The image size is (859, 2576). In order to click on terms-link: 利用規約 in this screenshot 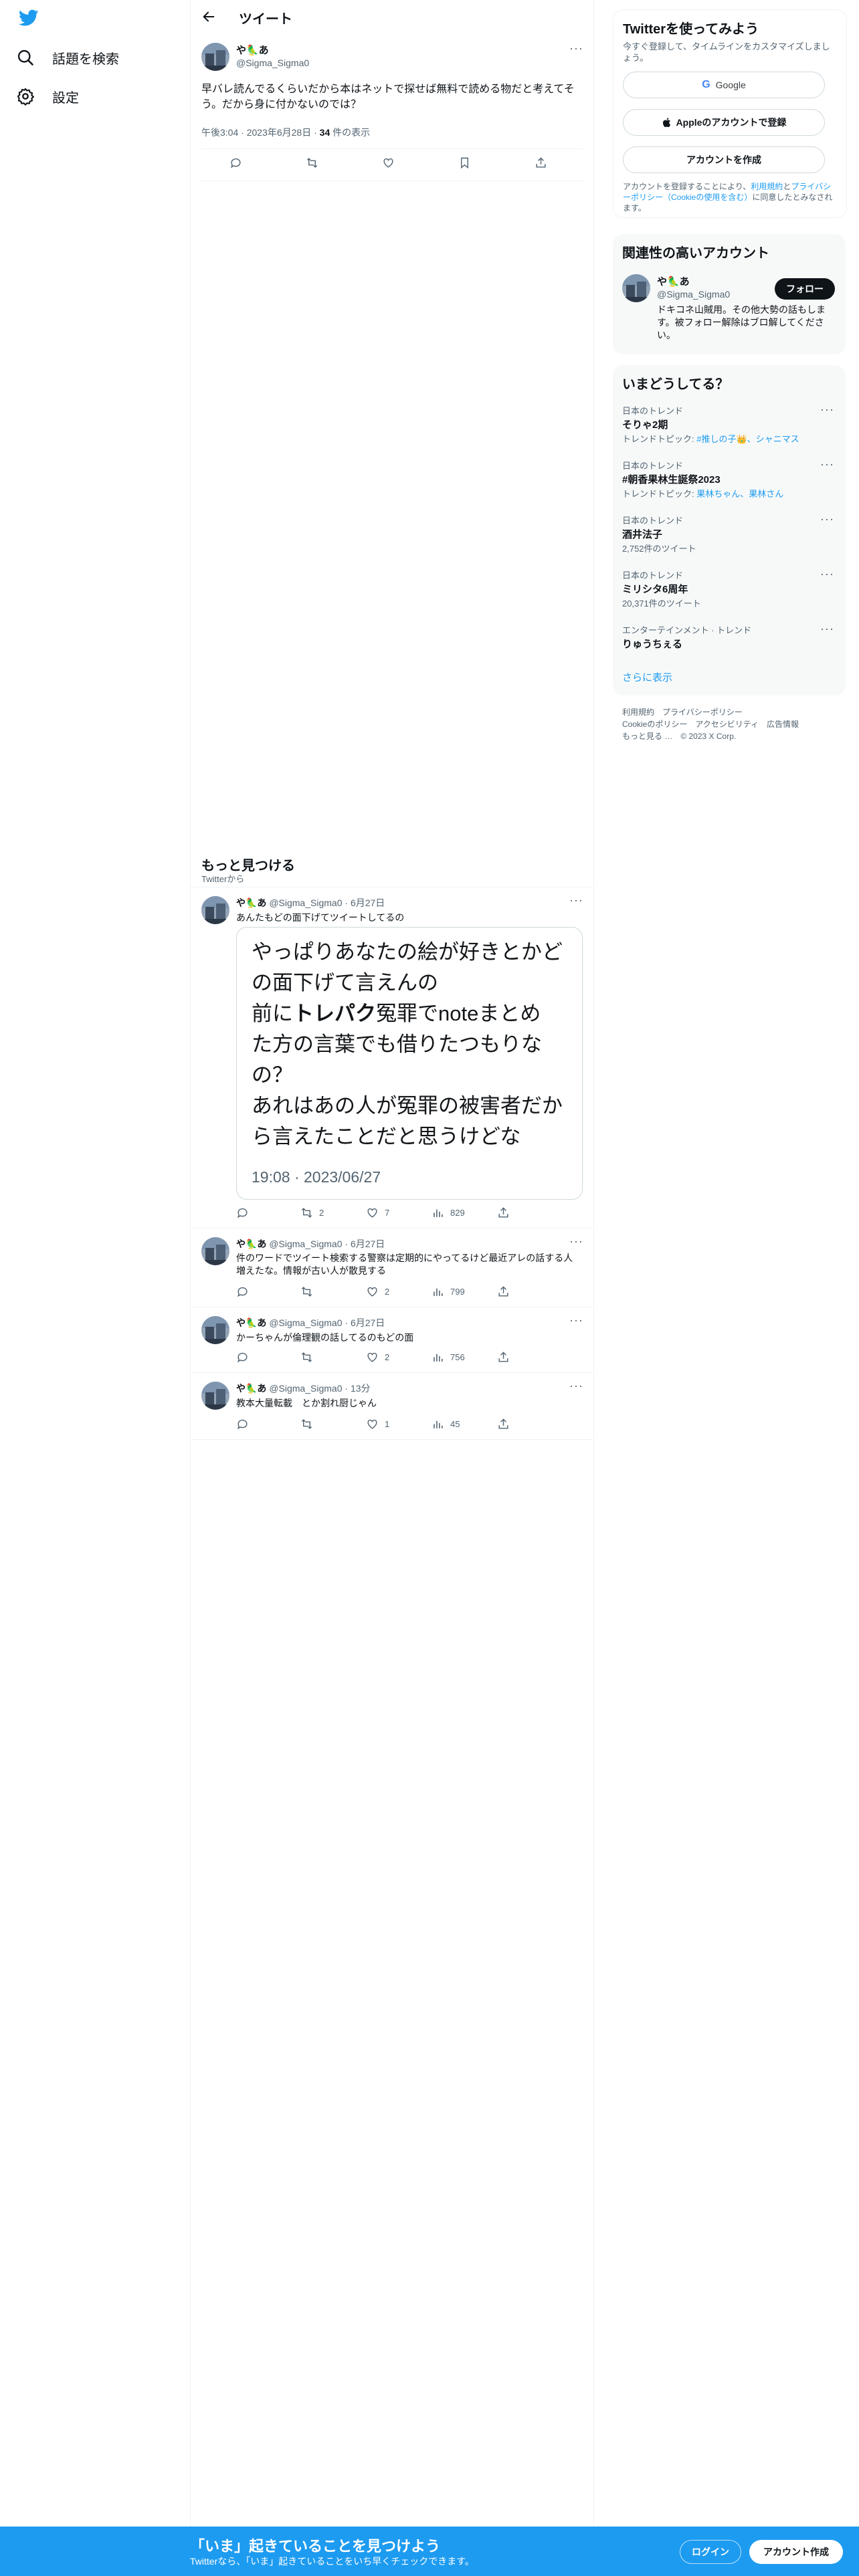, I will do `click(767, 186)`.